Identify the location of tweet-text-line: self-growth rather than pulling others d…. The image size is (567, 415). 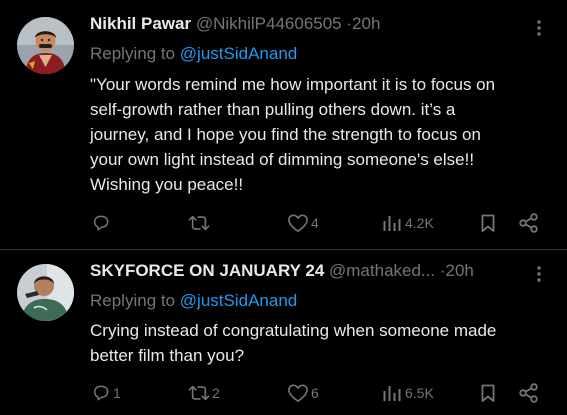
(273, 109).